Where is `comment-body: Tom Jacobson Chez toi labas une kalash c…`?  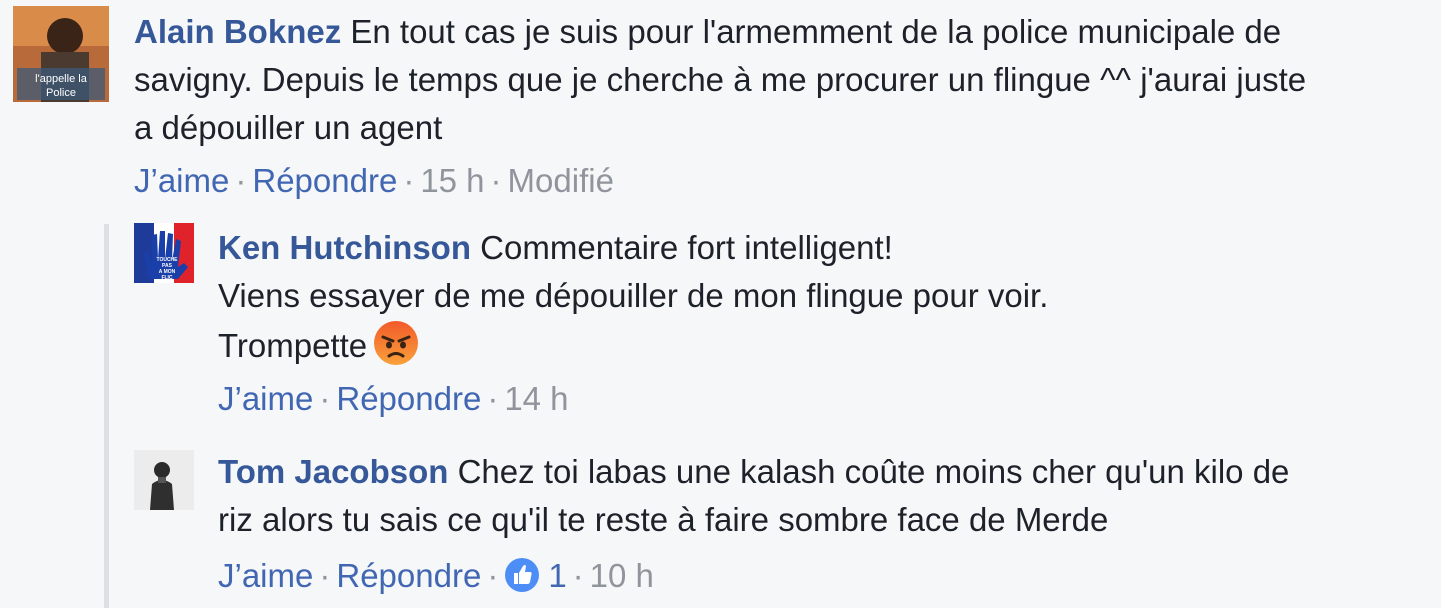
comment-body: Tom Jacobson Chez toi labas une kalash c… is located at coordinates (823, 496).